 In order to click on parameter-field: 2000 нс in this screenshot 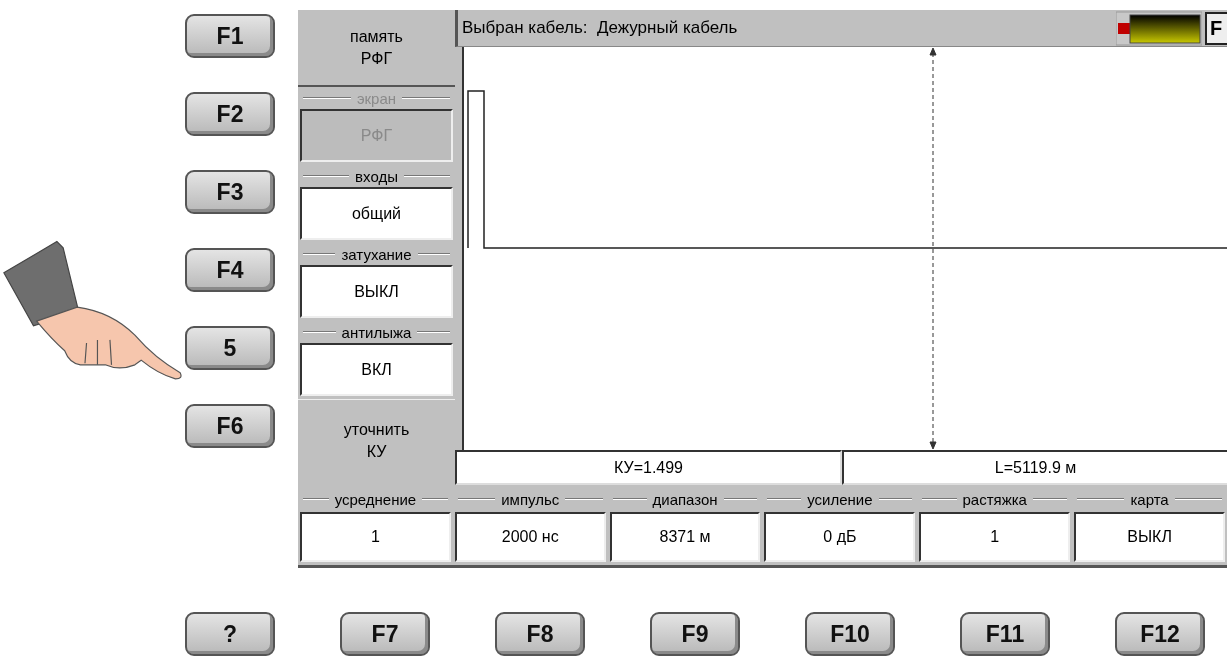, I will do `click(530, 537)`.